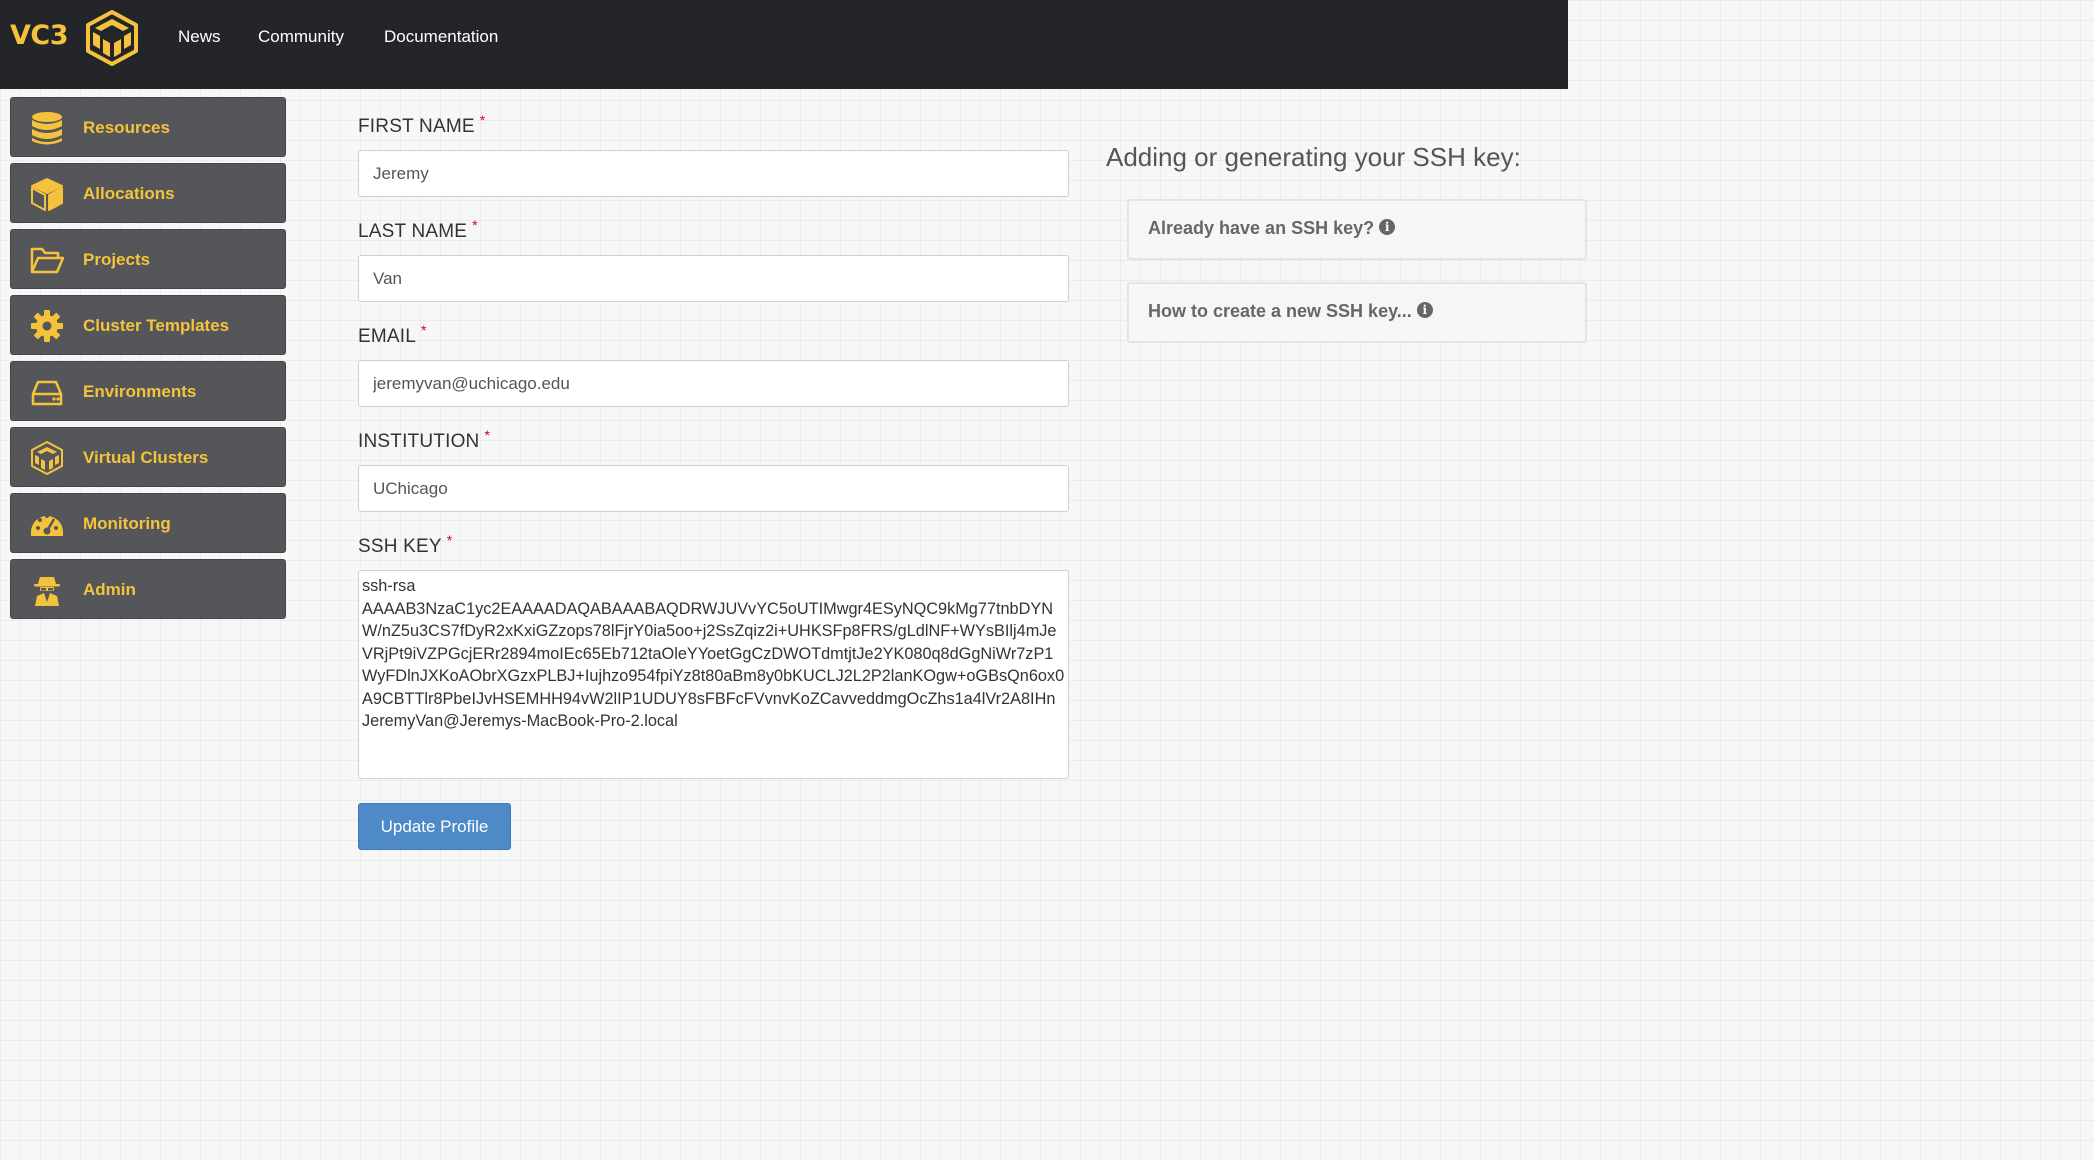 The width and height of the screenshot is (2094, 1160). I want to click on email-label: EMAIL *, so click(392, 335).